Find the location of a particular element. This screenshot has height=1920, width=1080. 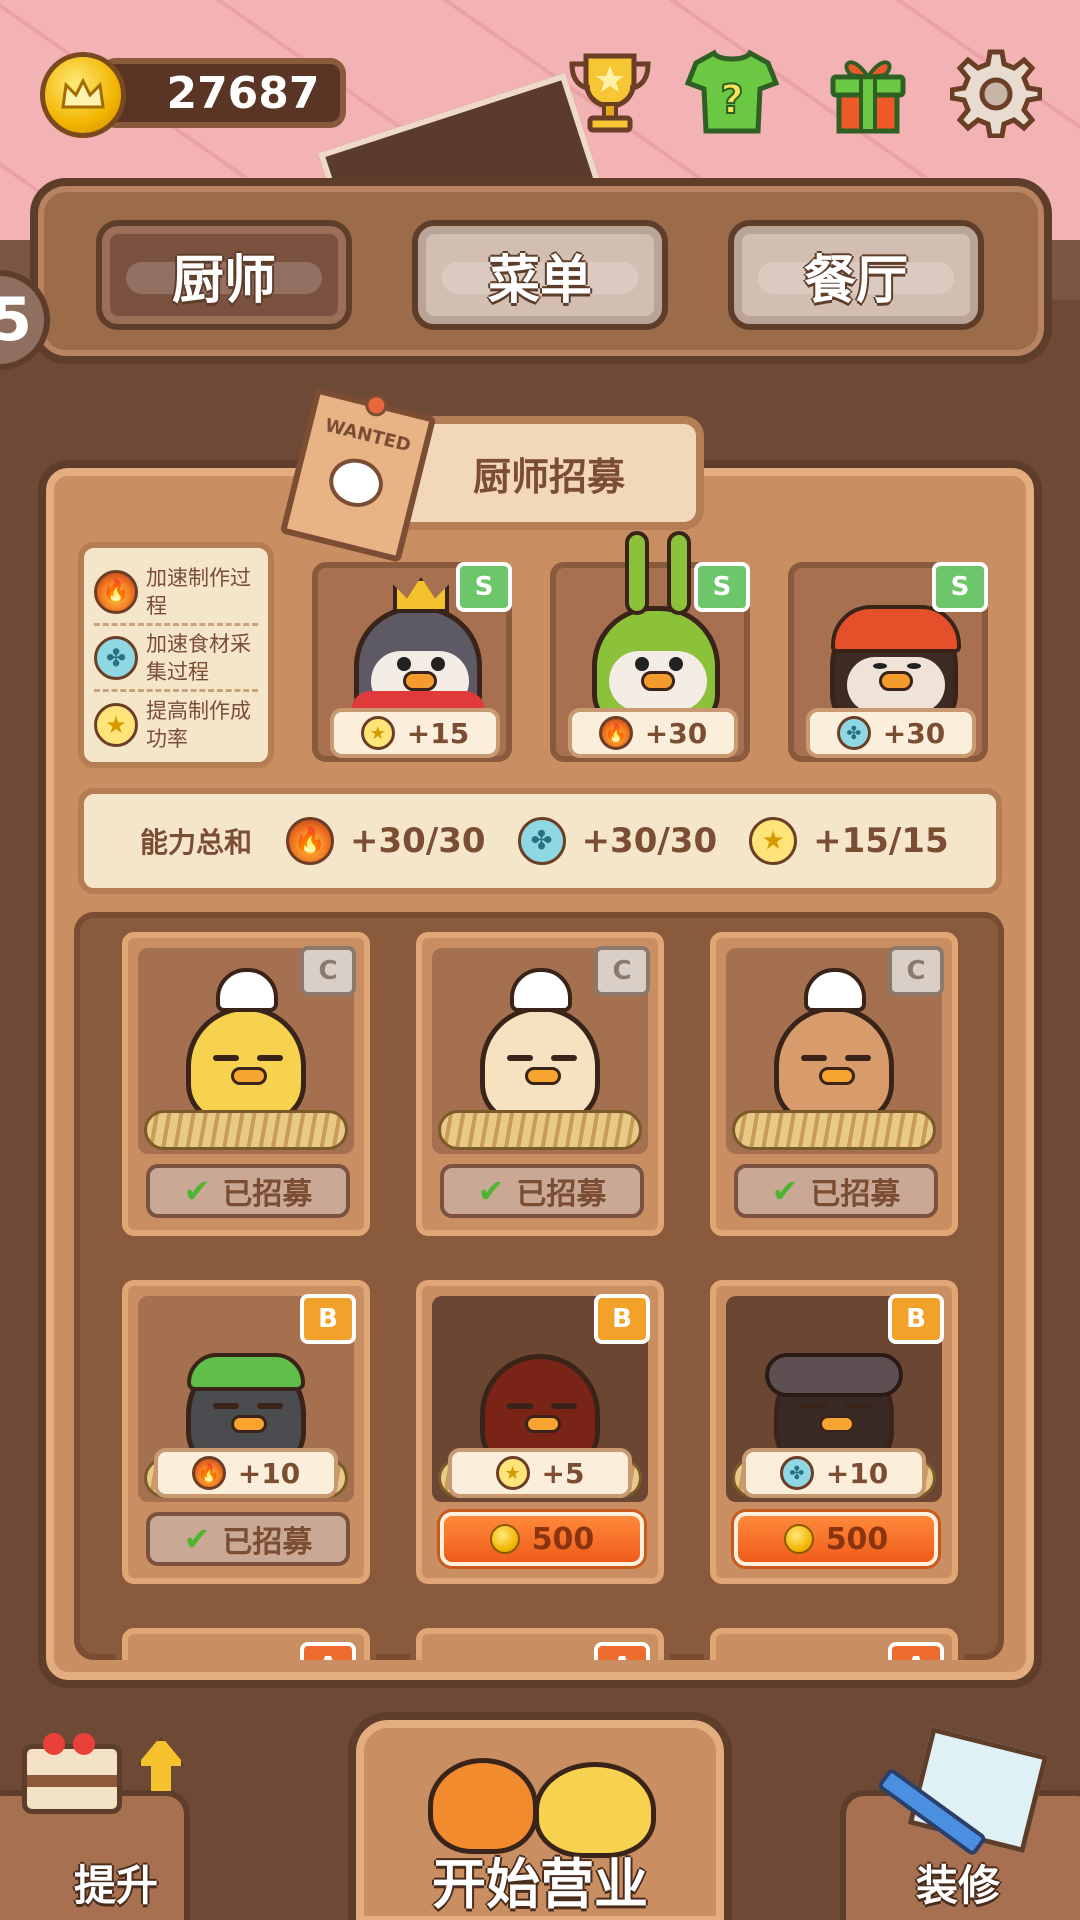

chef-stat: ✤ +30 is located at coordinates (891, 733).